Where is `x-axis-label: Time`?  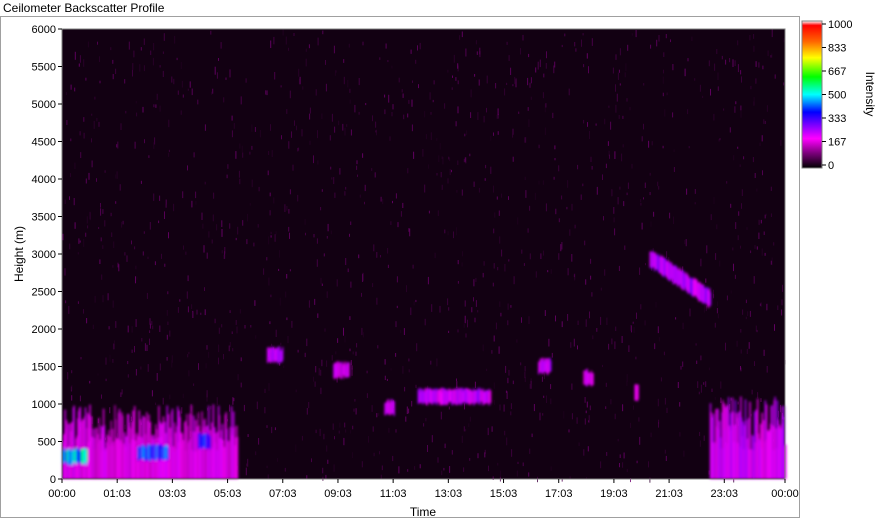 x-axis-label: Time is located at coordinates (423, 512).